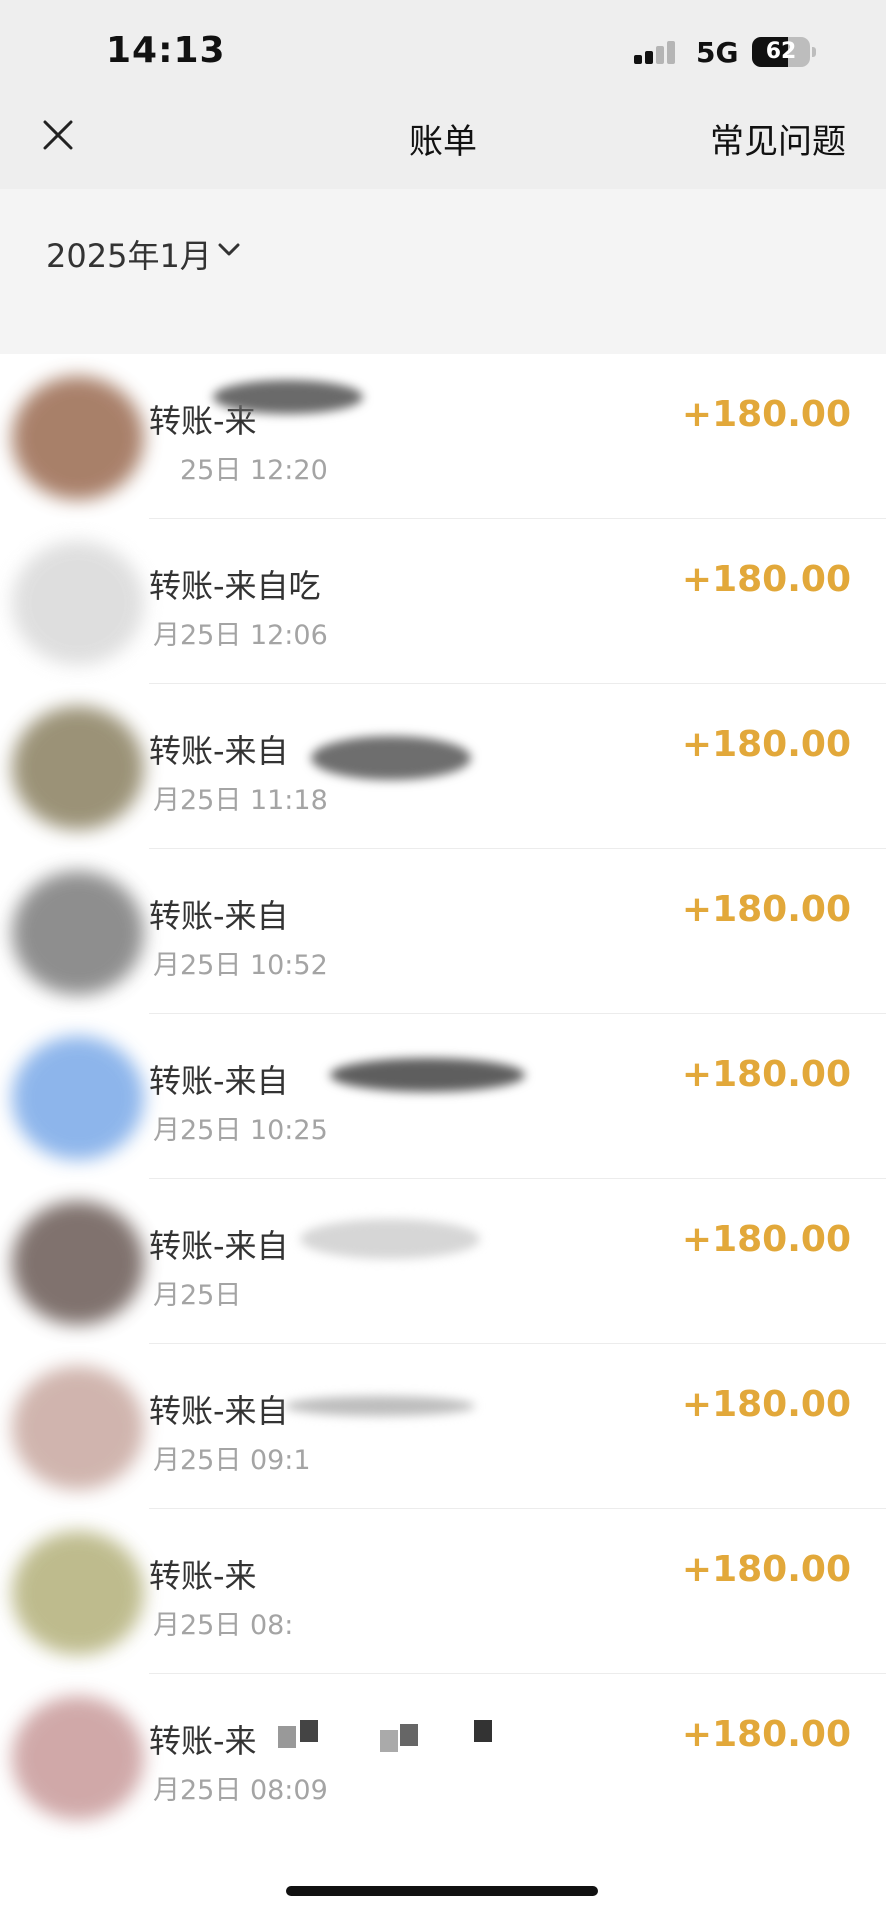  What do you see at coordinates (240, 1130) in the screenshot?
I see `transaction-date: 月25日 10:25` at bounding box center [240, 1130].